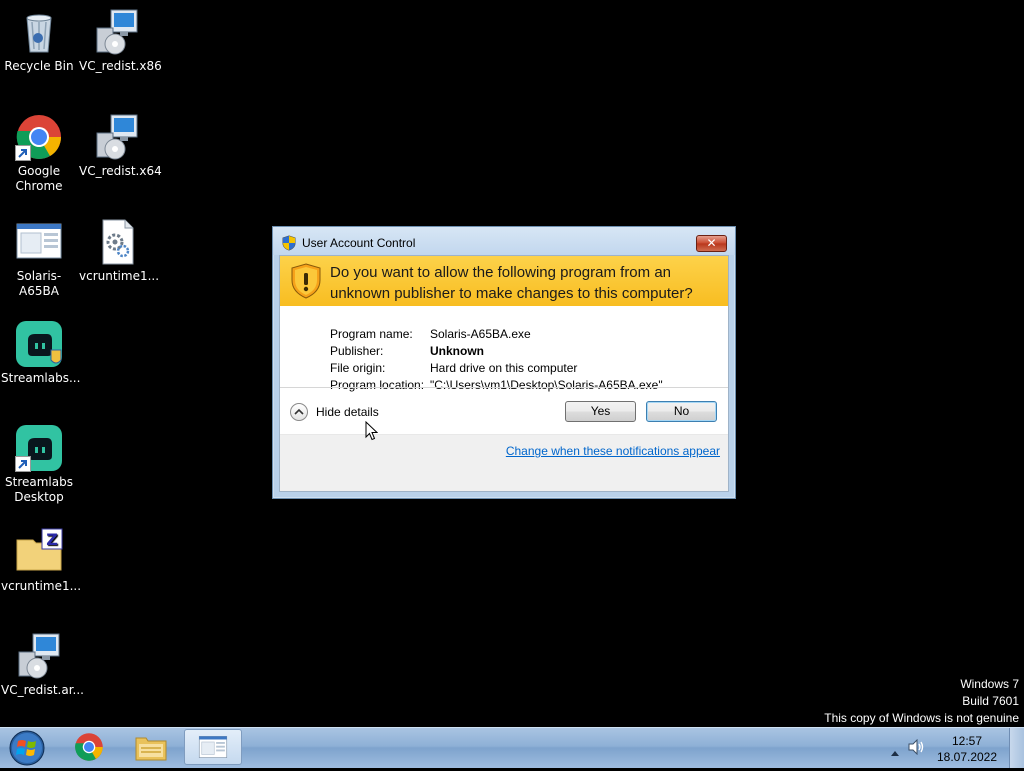 The image size is (1024, 771). What do you see at coordinates (306, 281) in the screenshot?
I see `warning-shield-icon` at bounding box center [306, 281].